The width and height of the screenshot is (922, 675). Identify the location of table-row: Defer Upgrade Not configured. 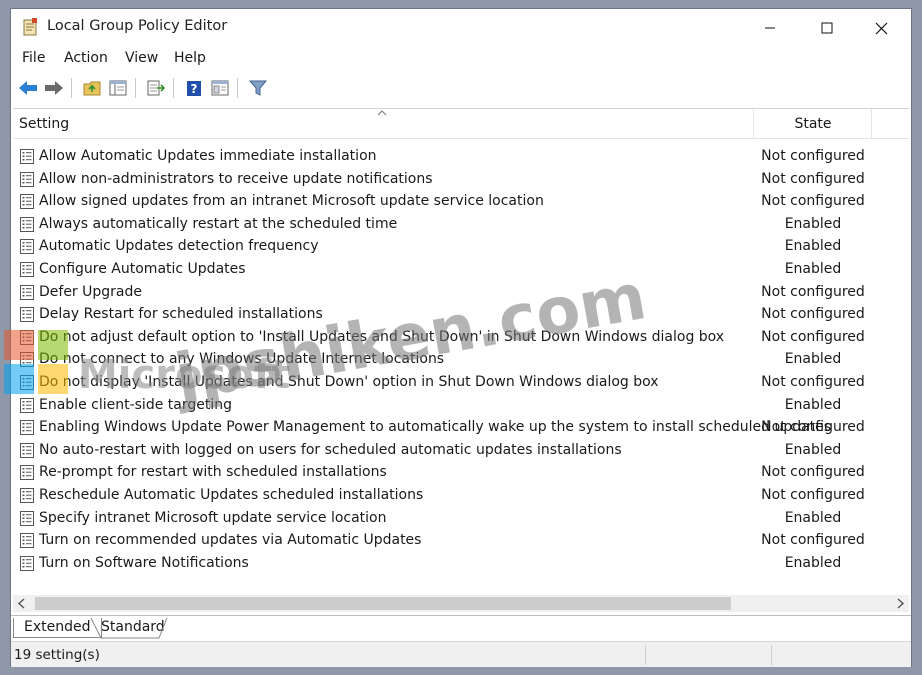
(461, 293).